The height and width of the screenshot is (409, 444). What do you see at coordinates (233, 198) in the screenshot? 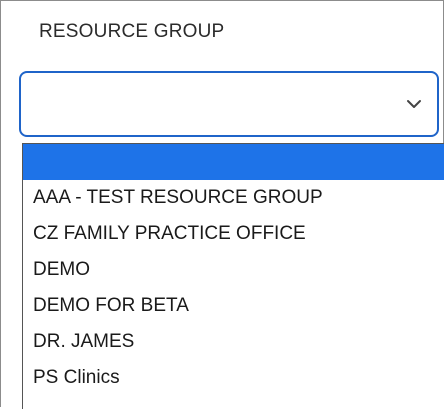
I see `dropdown-option-aaa-test-resource-group: AAA - TEST RESOURCE GROUP` at bounding box center [233, 198].